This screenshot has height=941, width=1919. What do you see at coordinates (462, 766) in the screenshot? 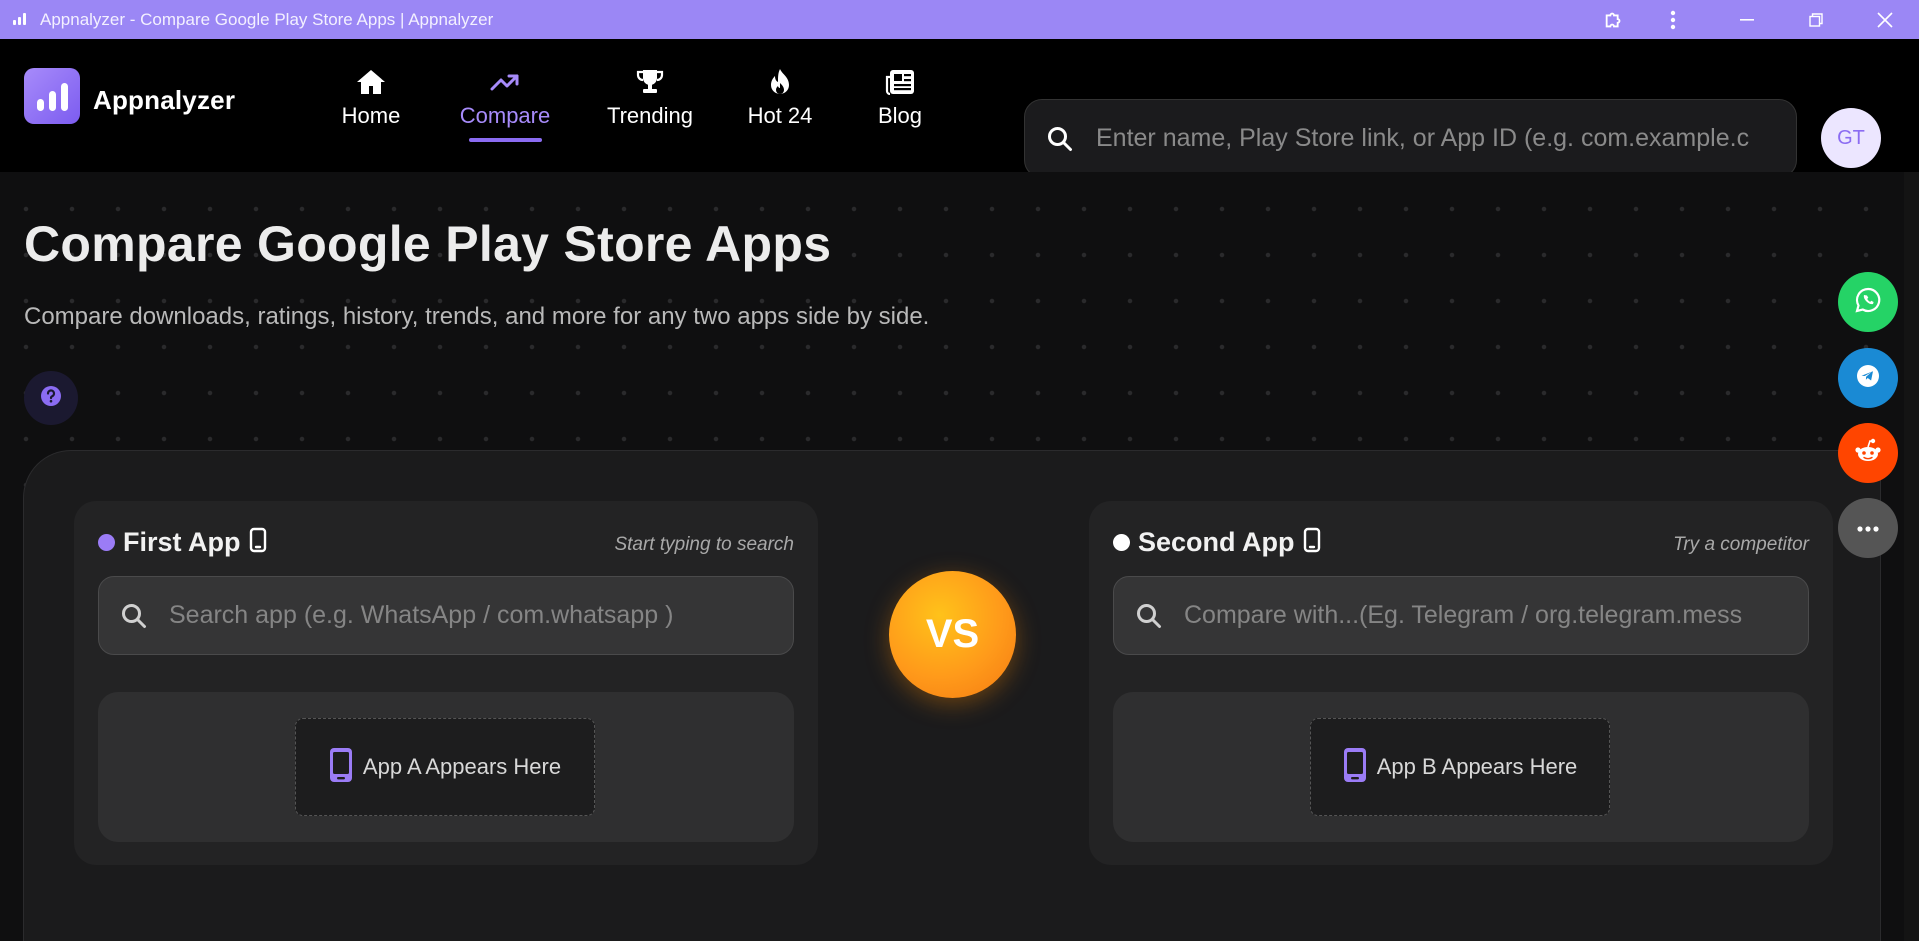
I see `app-a-label: App A Appears Here` at bounding box center [462, 766].